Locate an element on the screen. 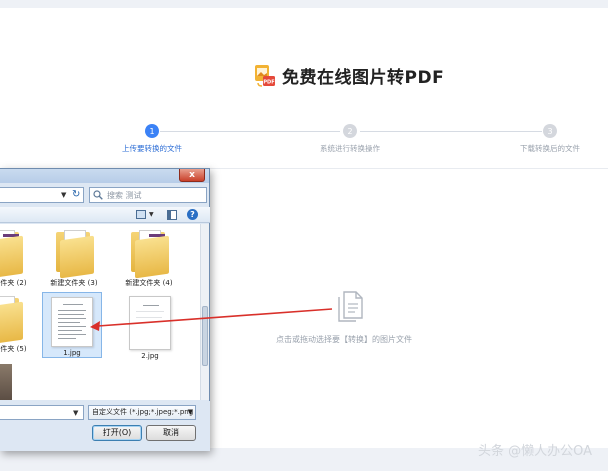 The width and height of the screenshot is (608, 471). step-label: 系统进行转换操作 is located at coordinates (350, 148).